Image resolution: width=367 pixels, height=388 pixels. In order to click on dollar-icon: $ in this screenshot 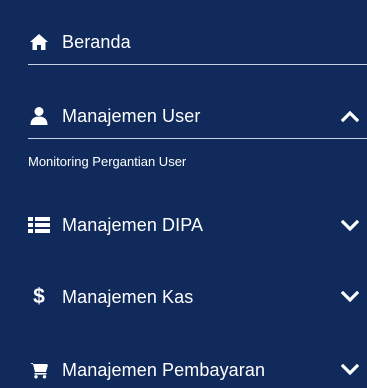, I will do `click(39, 296)`.